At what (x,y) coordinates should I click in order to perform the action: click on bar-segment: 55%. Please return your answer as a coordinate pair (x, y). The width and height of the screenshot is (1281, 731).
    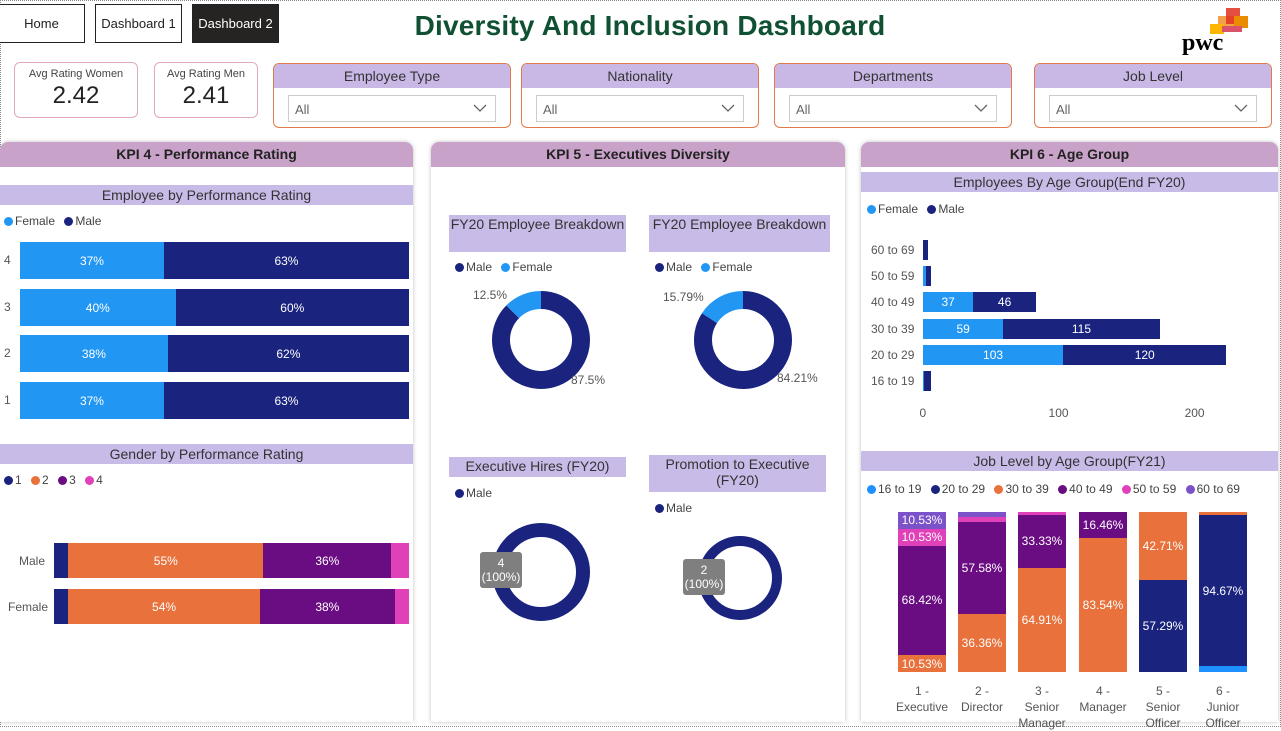
    Looking at the image, I should click on (166, 560).